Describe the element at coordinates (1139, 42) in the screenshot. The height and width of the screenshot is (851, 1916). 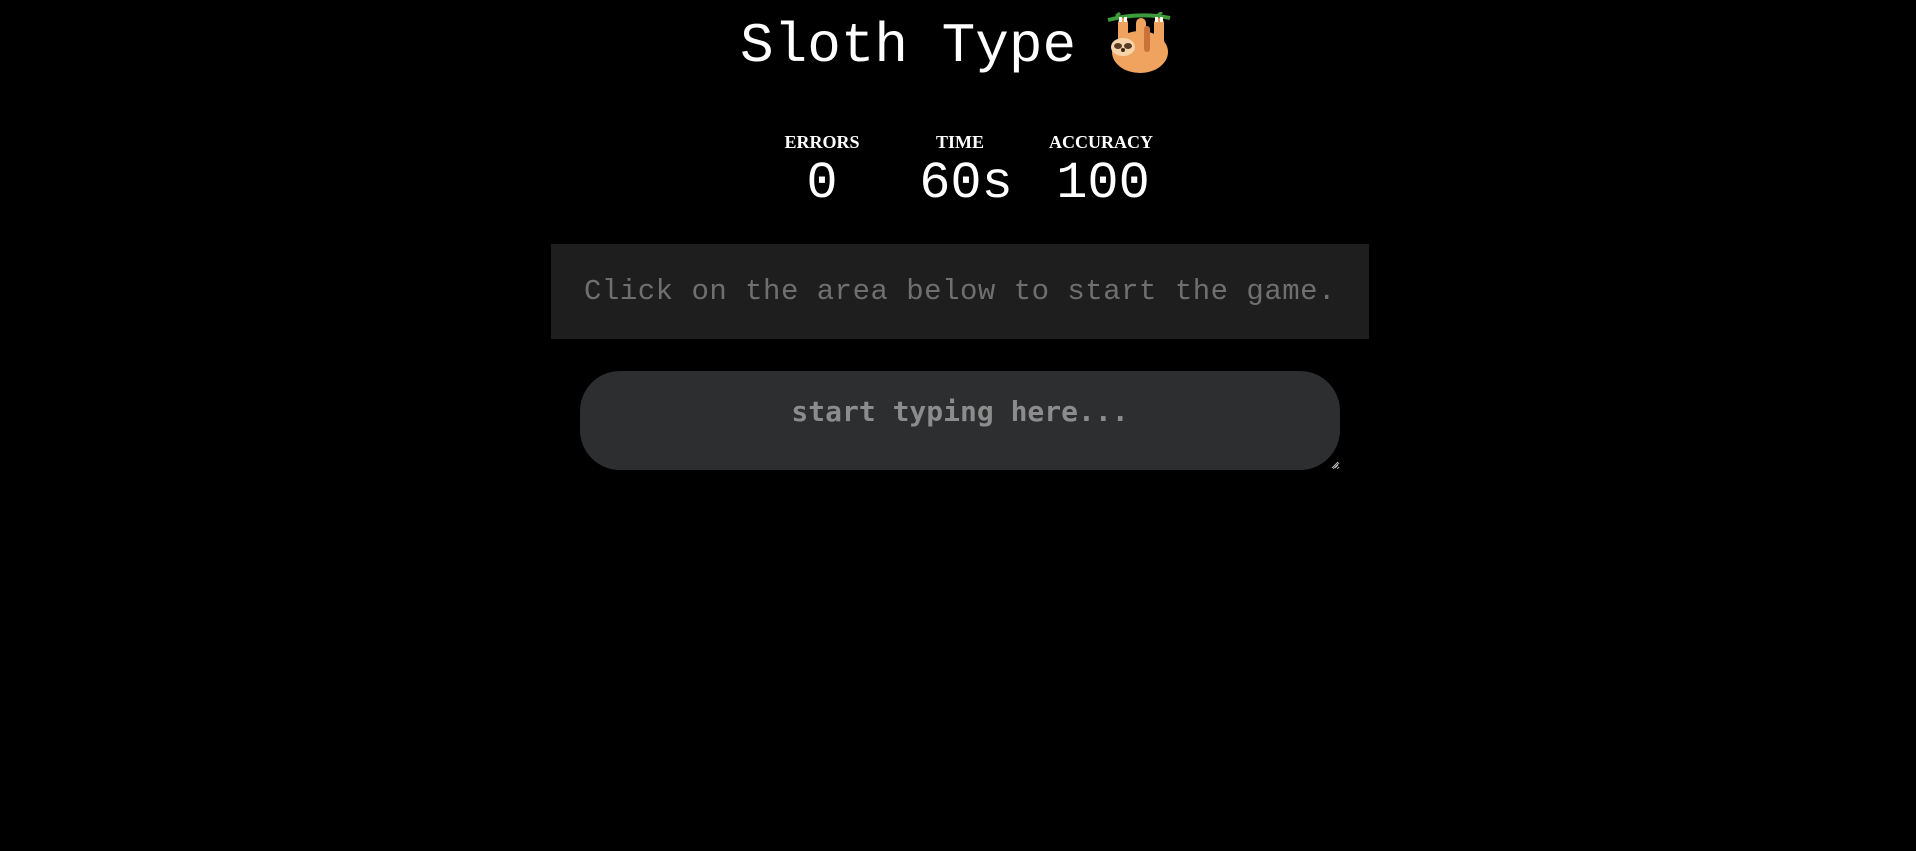
I see `sloth-icon` at that location.